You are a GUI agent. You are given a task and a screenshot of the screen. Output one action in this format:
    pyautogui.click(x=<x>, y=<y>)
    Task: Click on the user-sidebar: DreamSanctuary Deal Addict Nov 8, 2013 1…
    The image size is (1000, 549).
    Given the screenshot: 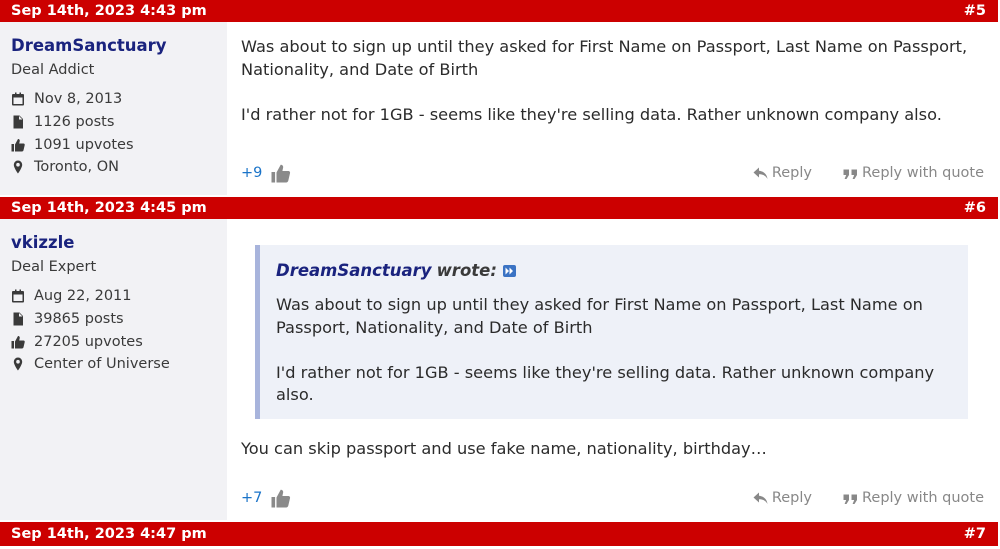 What is the action you would take?
    pyautogui.click(x=113, y=108)
    